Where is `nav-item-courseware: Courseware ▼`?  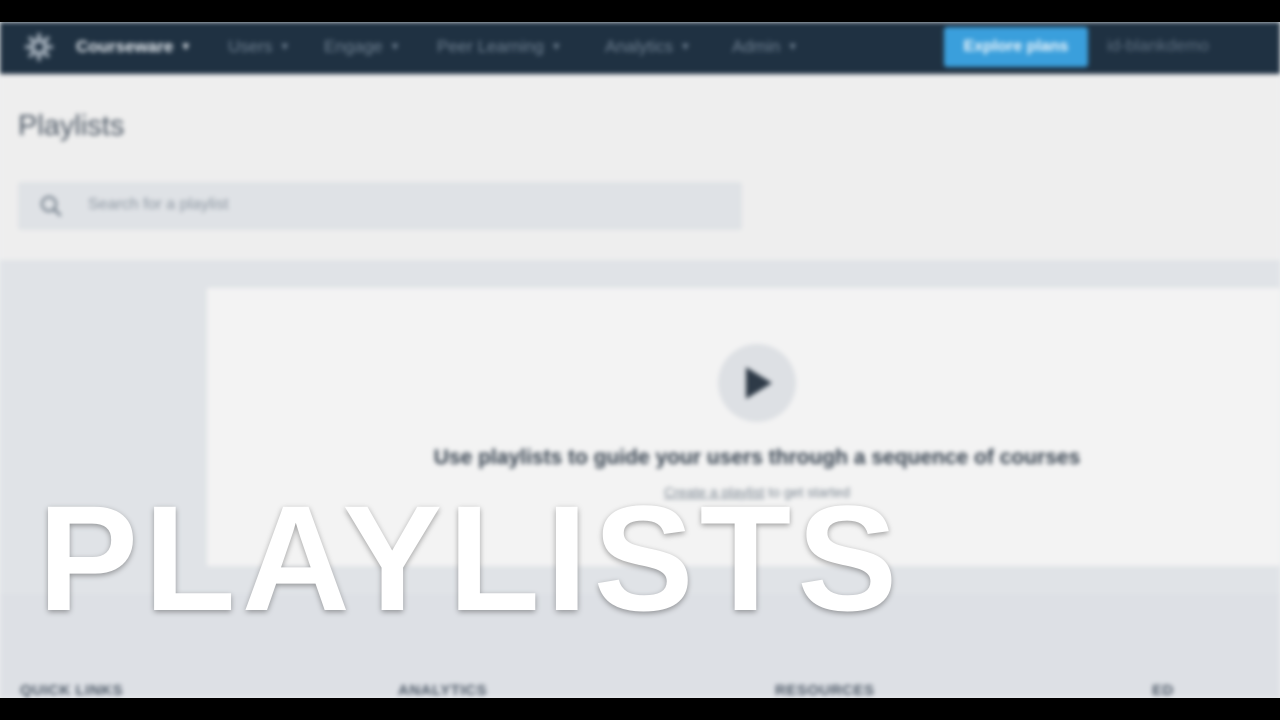 nav-item-courseware: Courseware ▼ is located at coordinates (133, 47).